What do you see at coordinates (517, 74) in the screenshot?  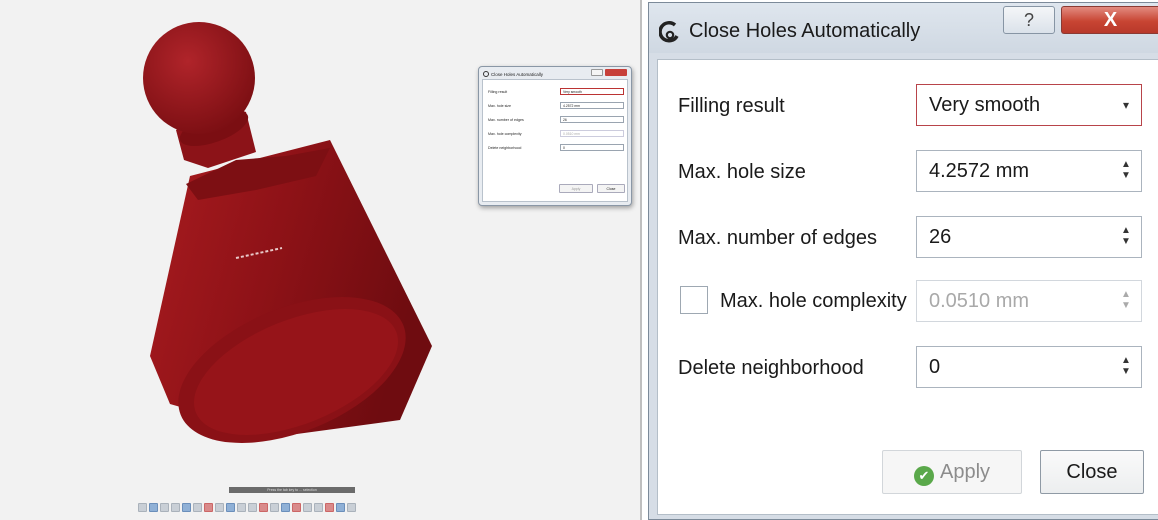 I see `mini-dialog-title: Close Holes Automatically` at bounding box center [517, 74].